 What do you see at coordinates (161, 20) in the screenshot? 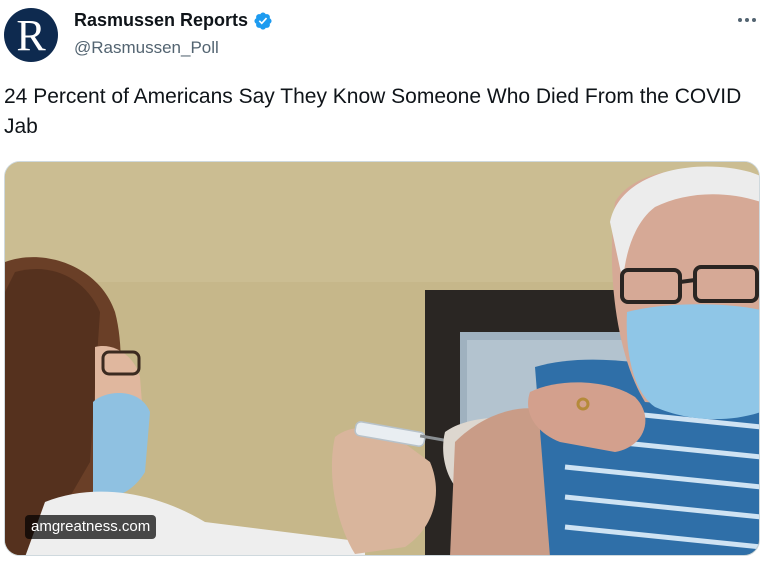
I see `author-display-name: Rasmussen Reports` at bounding box center [161, 20].